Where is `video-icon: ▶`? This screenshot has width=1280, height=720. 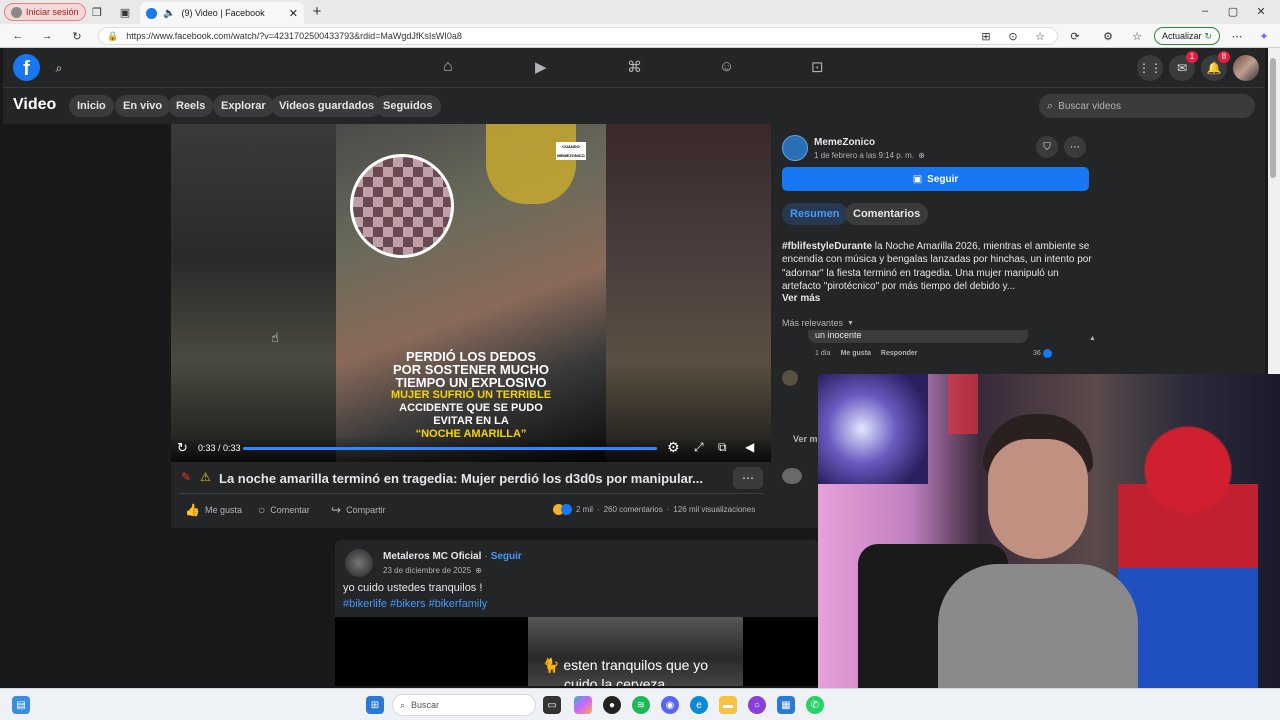
video-icon: ▶ is located at coordinates (541, 67).